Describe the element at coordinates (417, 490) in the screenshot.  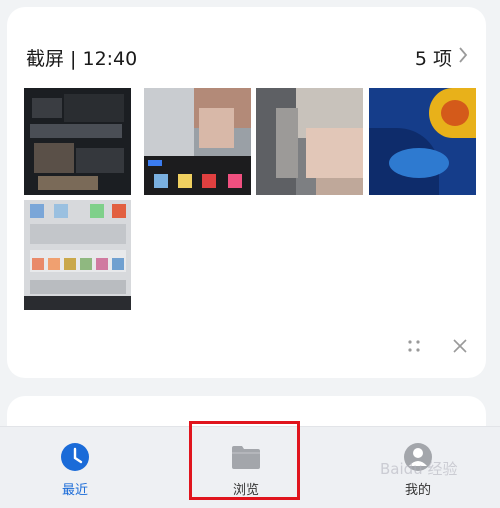
I see `tab-label: 我的` at that location.